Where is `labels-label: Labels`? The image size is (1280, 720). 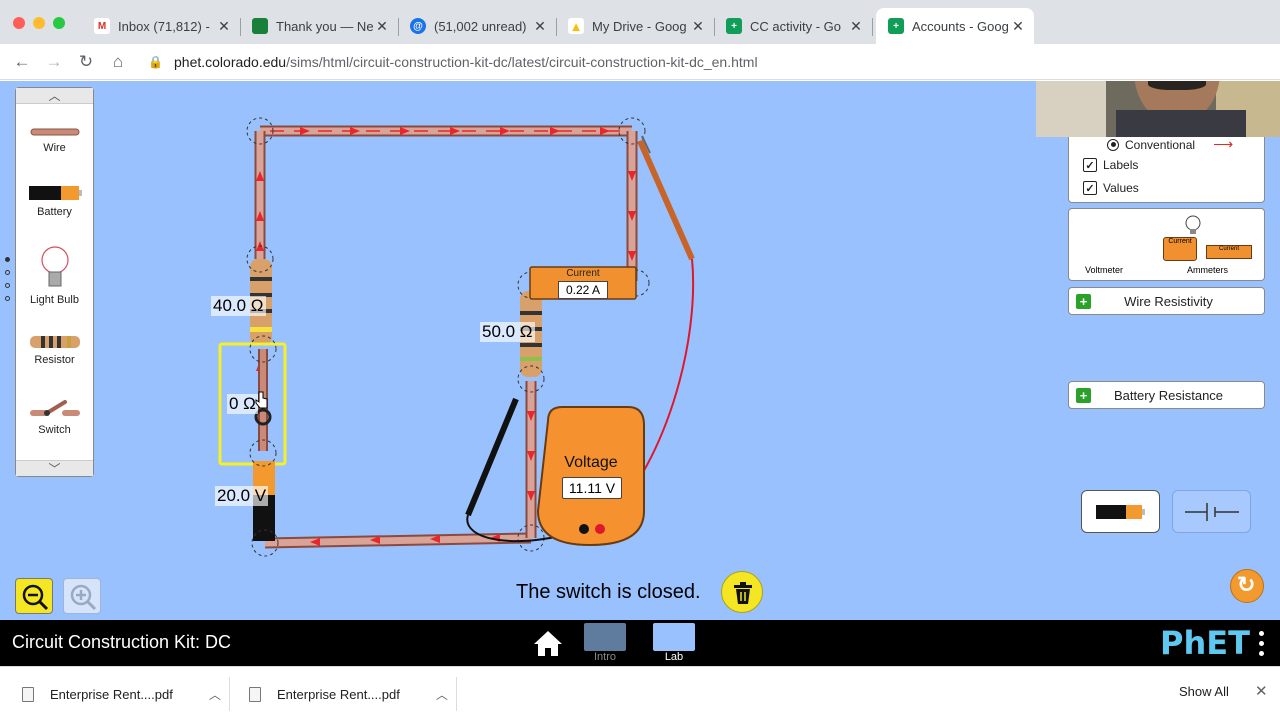 labels-label: Labels is located at coordinates (1121, 165).